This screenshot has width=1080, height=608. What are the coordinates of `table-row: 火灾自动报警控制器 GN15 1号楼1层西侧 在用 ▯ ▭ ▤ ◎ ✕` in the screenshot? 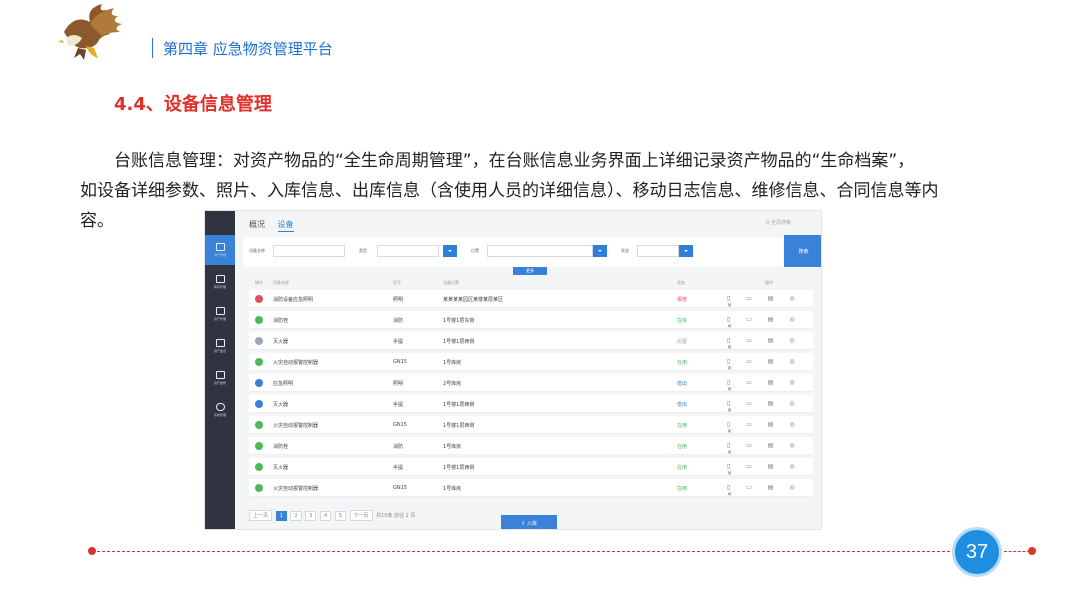 It's located at (531, 425).